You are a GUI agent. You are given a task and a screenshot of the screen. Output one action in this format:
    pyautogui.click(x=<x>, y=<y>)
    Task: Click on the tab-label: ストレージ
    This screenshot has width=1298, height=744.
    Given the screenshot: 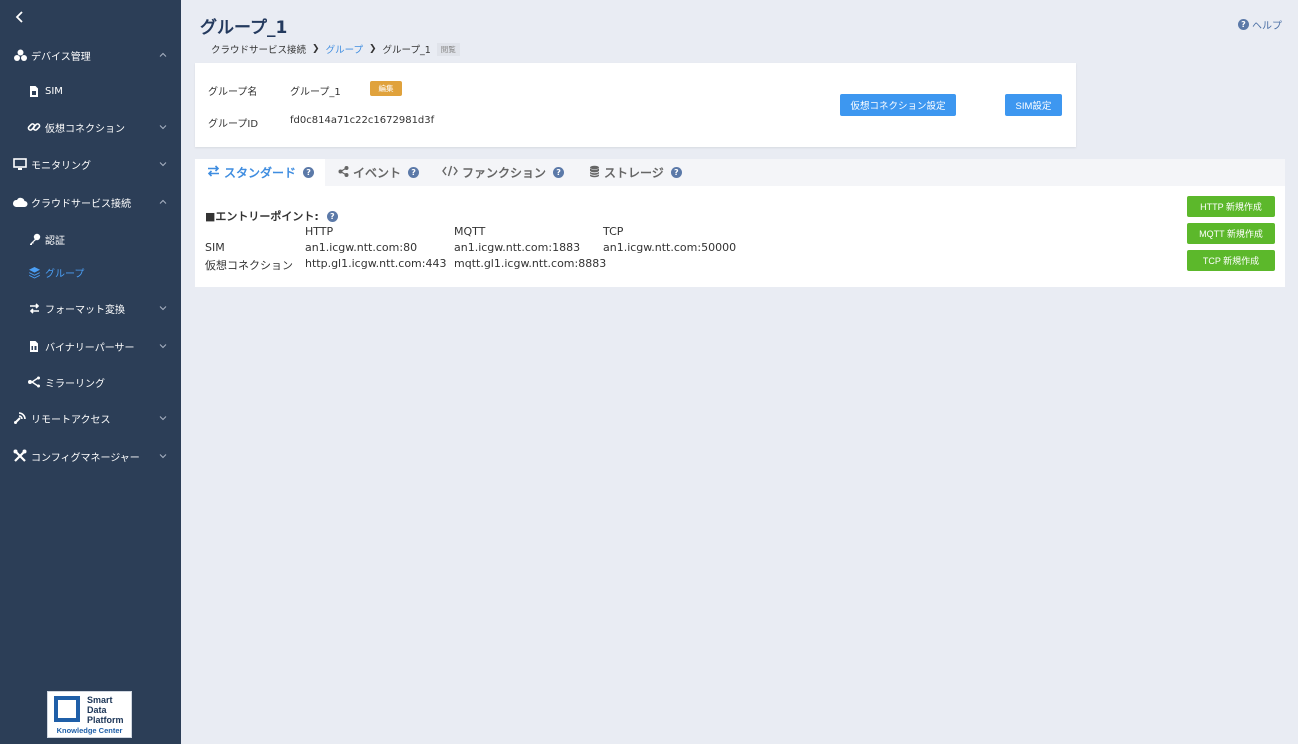 What is the action you would take?
    pyautogui.click(x=634, y=173)
    